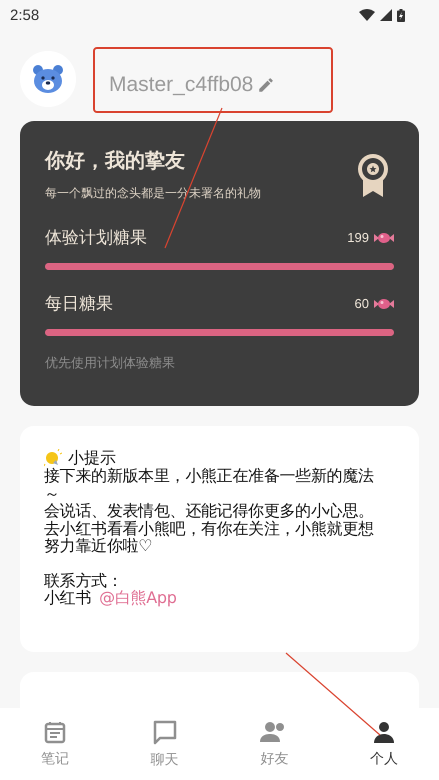  Describe the element at coordinates (181, 85) in the screenshot. I see `username: Master_c4ffb08` at that location.